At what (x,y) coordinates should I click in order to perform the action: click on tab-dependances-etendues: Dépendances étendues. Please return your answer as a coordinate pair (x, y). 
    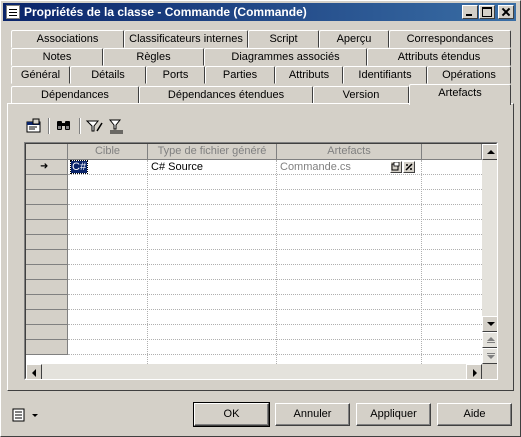
    Looking at the image, I should click on (226, 95).